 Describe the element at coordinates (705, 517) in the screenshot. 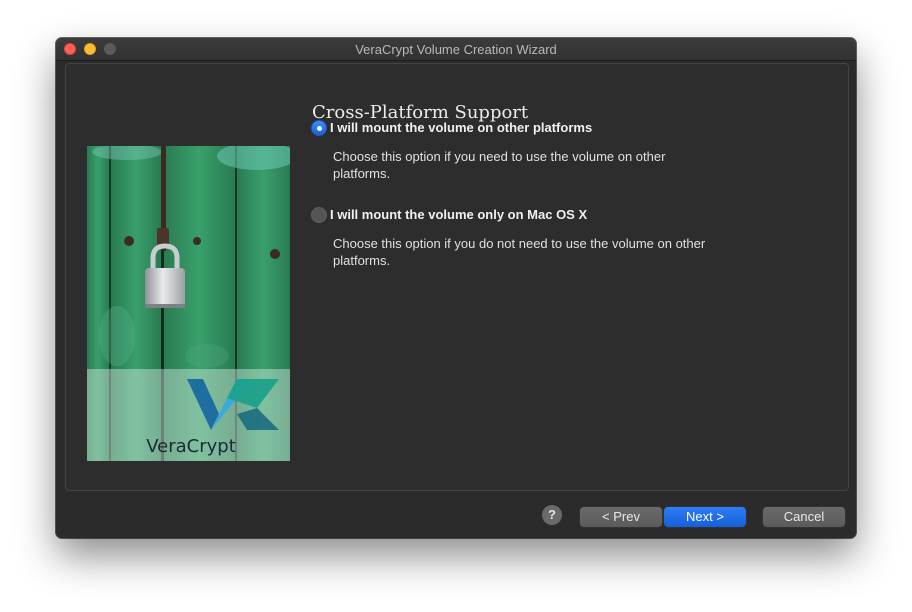

I see `next-button: Next >` at that location.